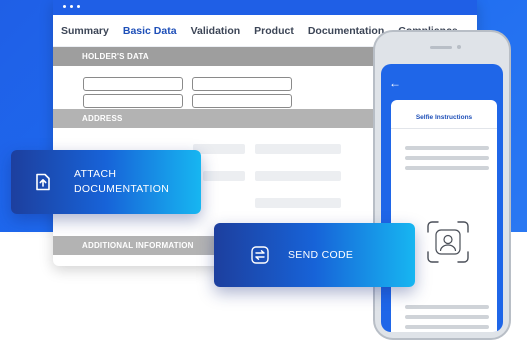 The height and width of the screenshot is (344, 527). Describe the element at coordinates (444, 128) in the screenshot. I see `title-divider` at that location.